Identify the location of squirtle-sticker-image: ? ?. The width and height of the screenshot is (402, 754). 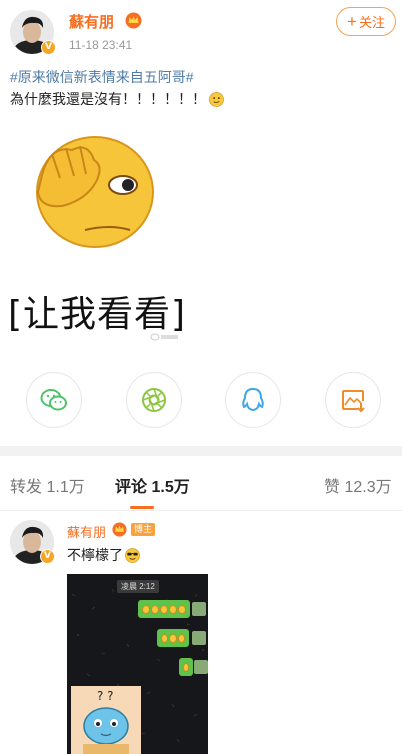
(106, 720).